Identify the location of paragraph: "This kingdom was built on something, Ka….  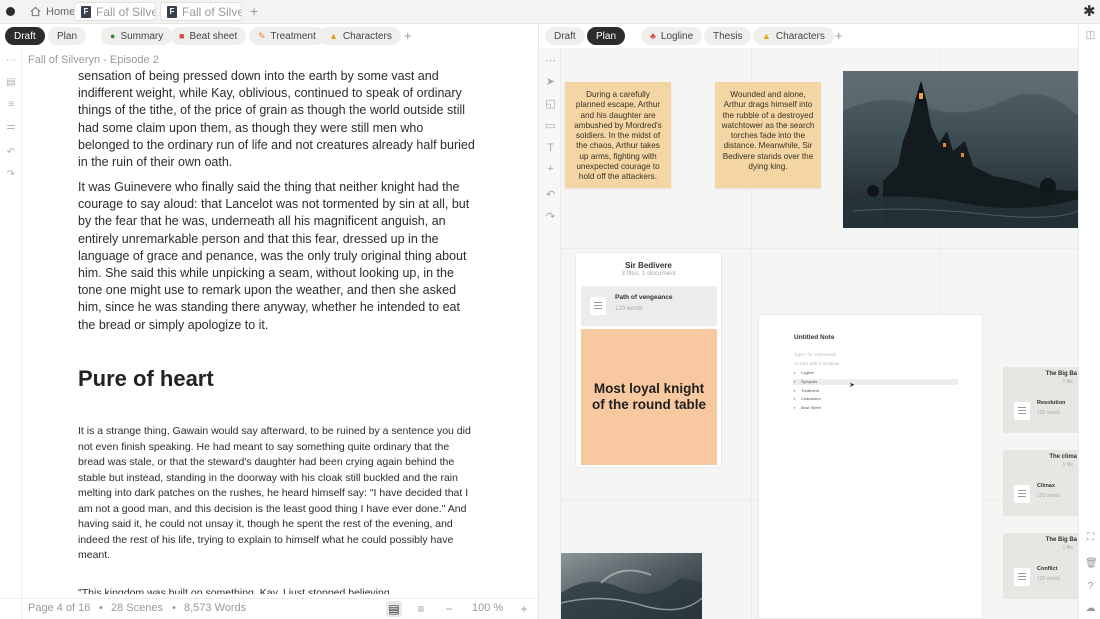
(278, 590).